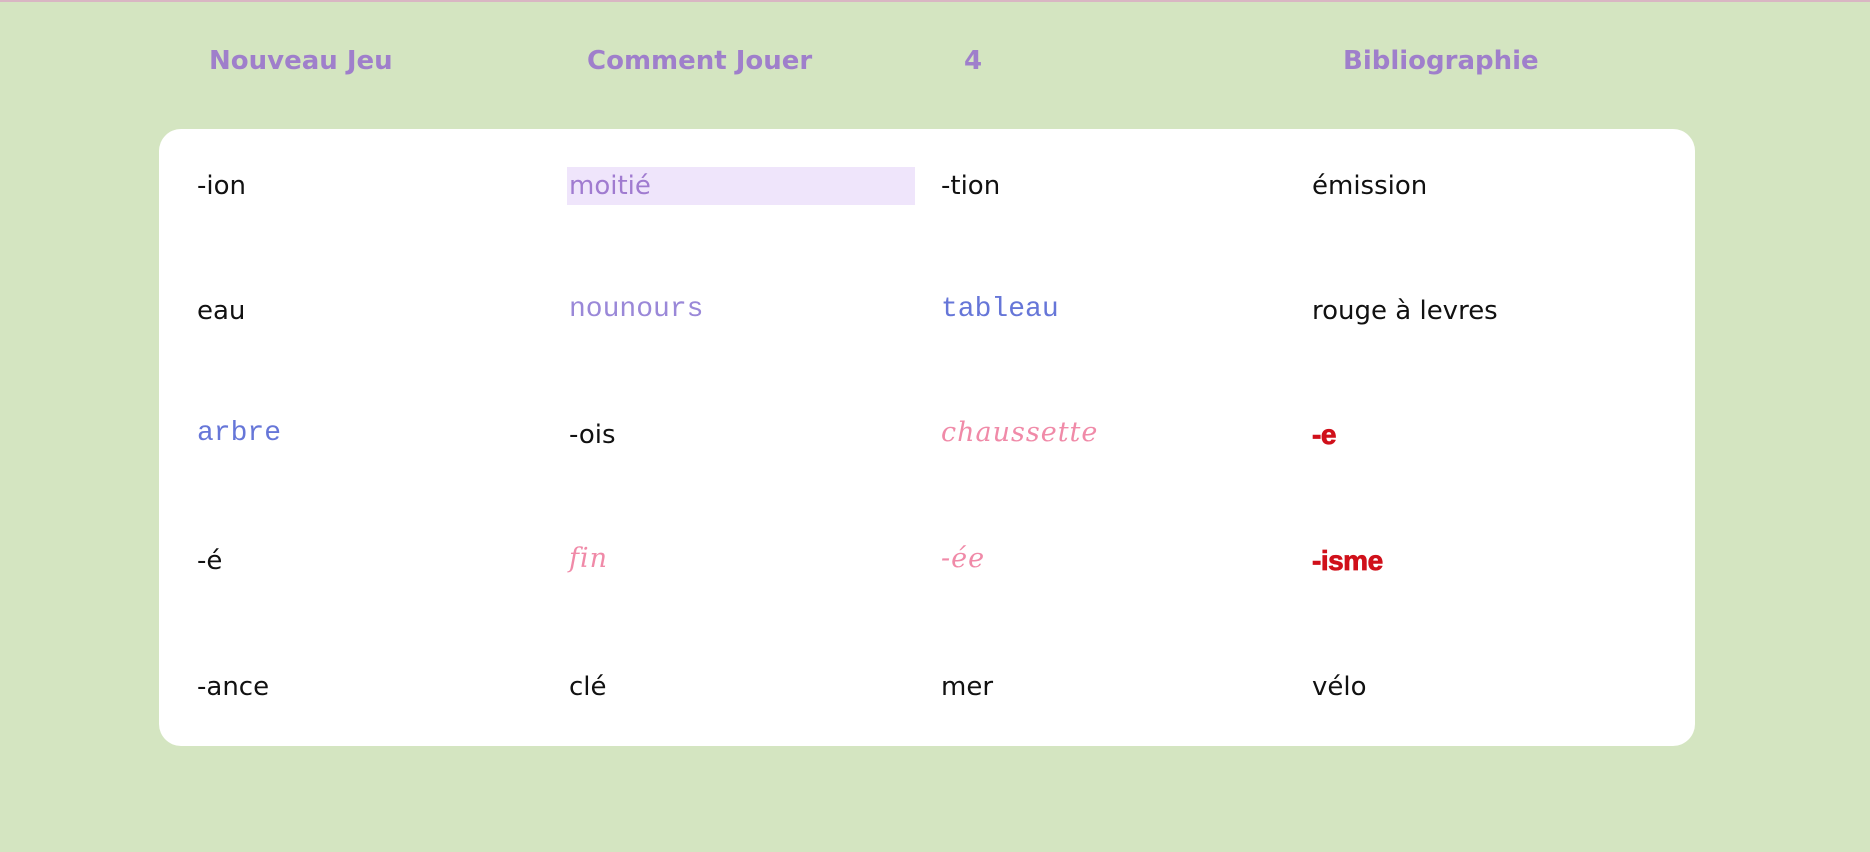 The width and height of the screenshot is (1870, 852). What do you see at coordinates (369, 186) in the screenshot?
I see `word-cell: -ion` at bounding box center [369, 186].